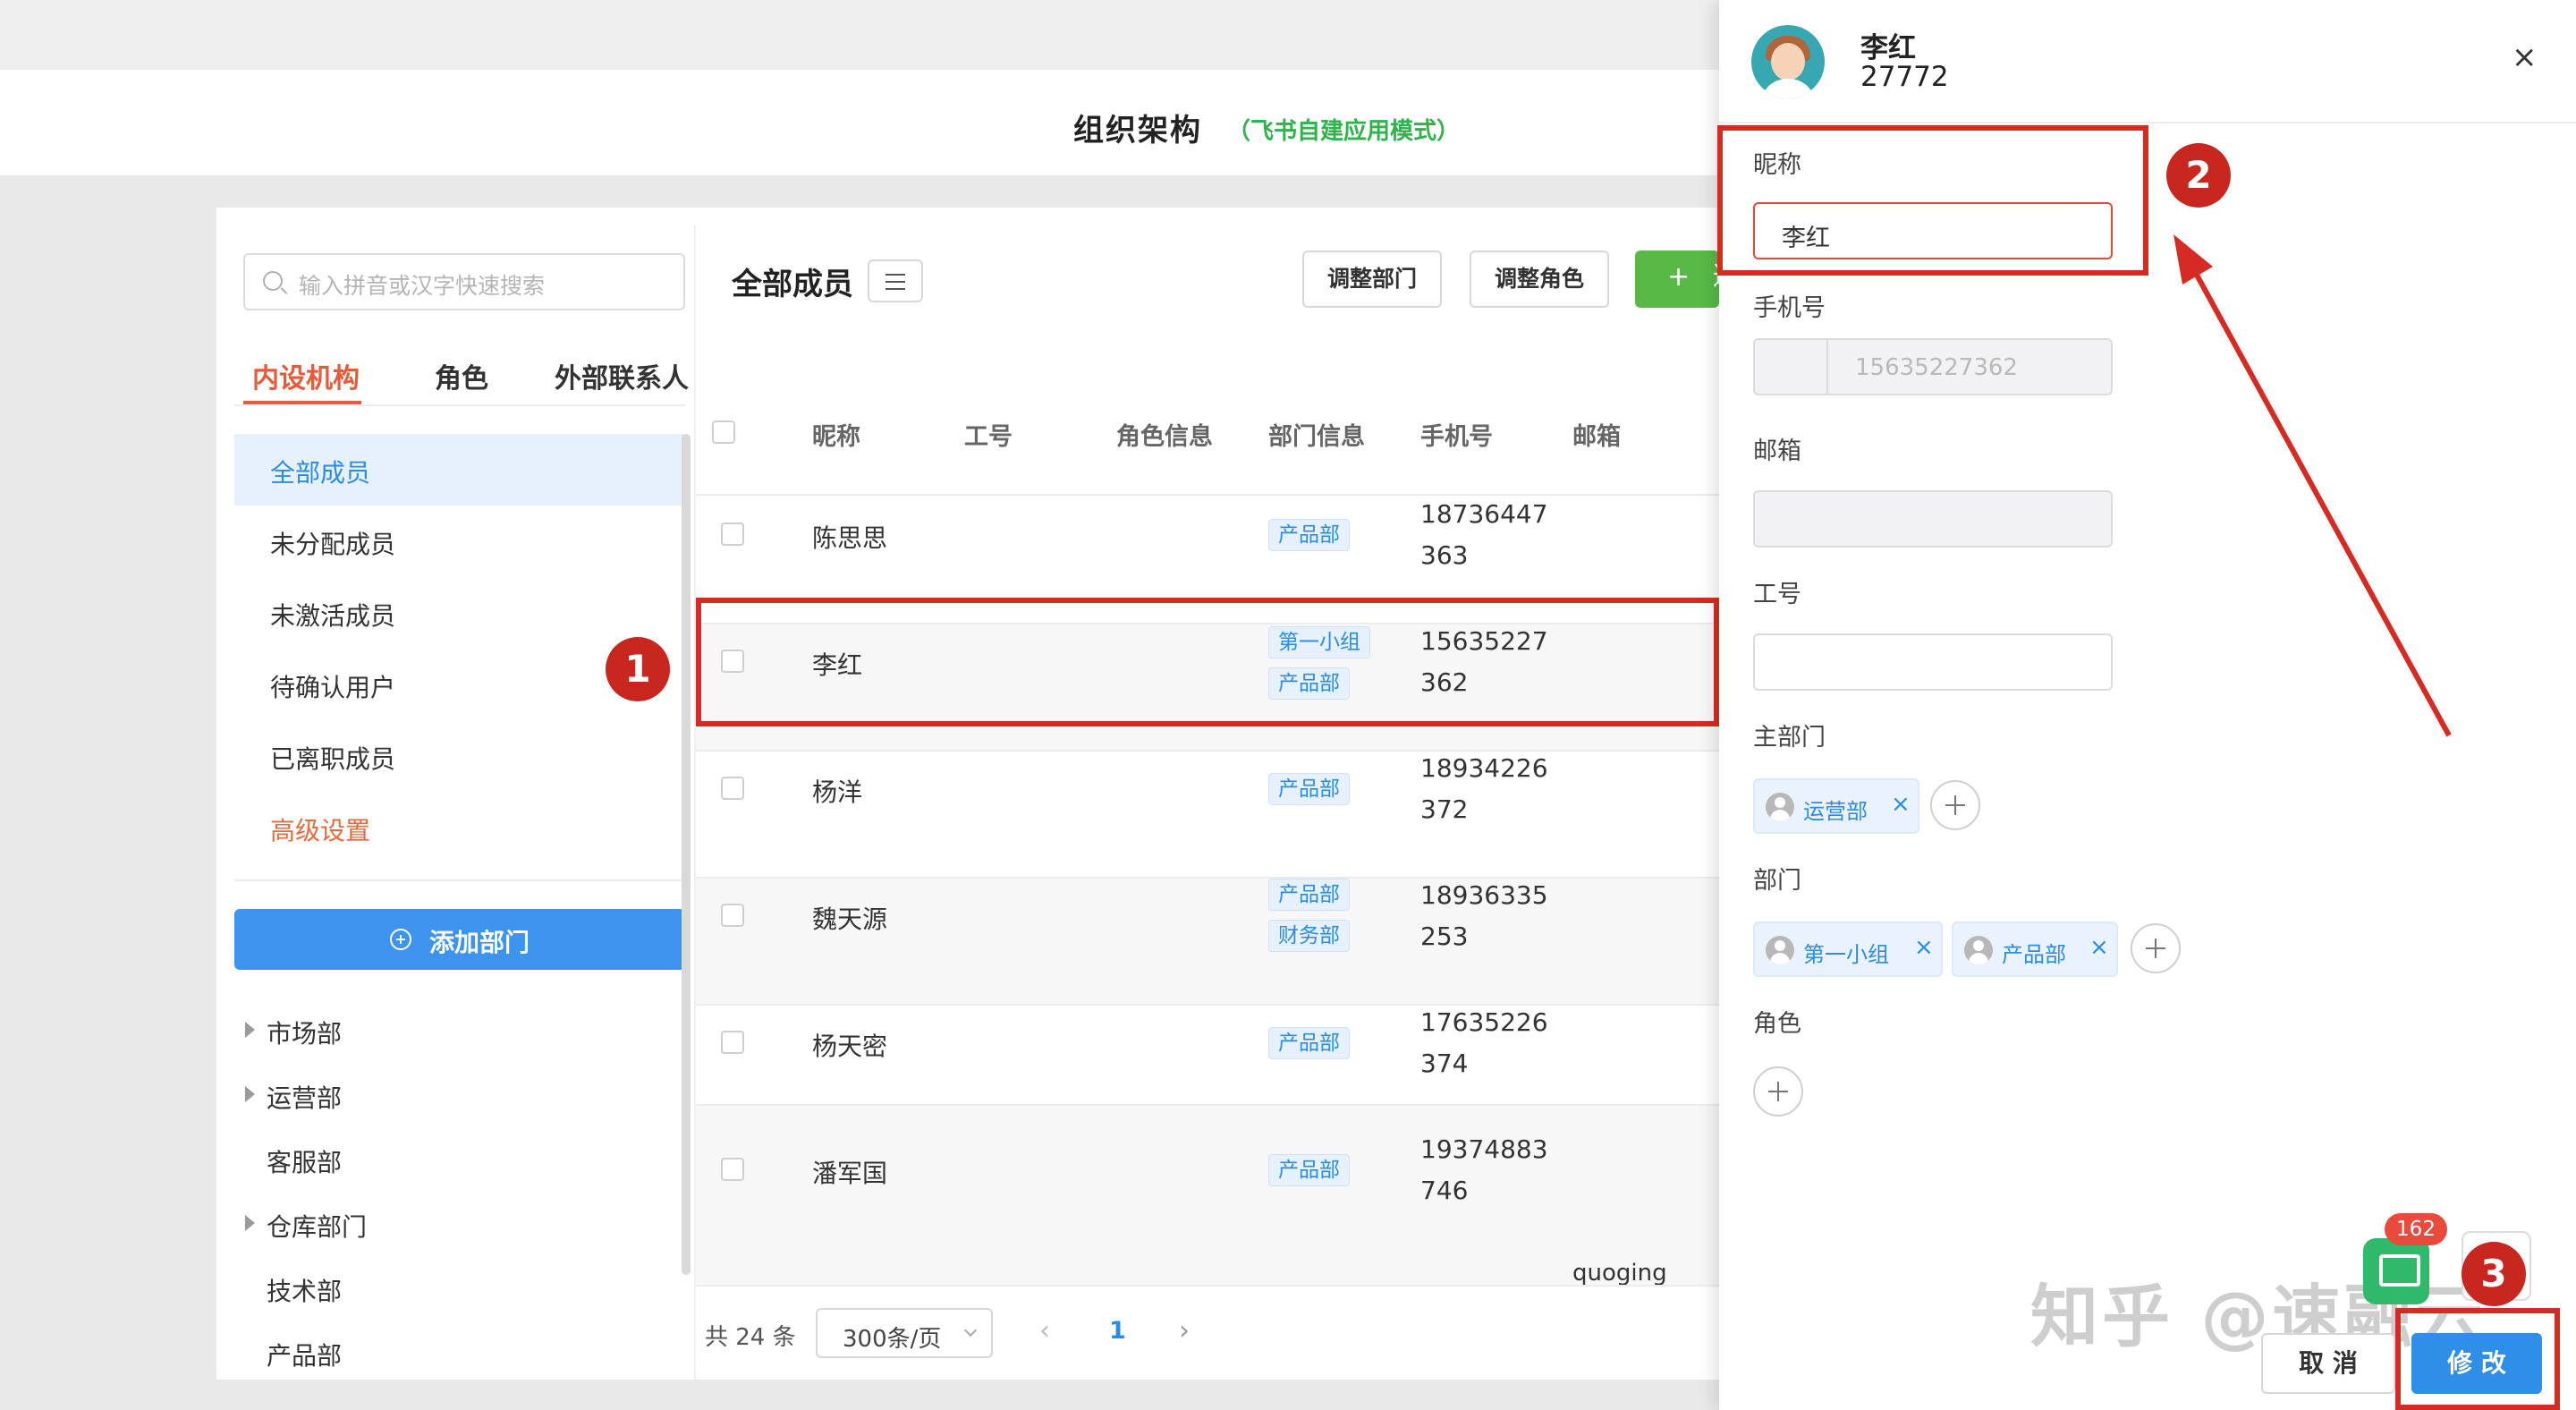  Describe the element at coordinates (1539, 279) in the screenshot. I see `adjust-role-button: 调整角色` at that location.